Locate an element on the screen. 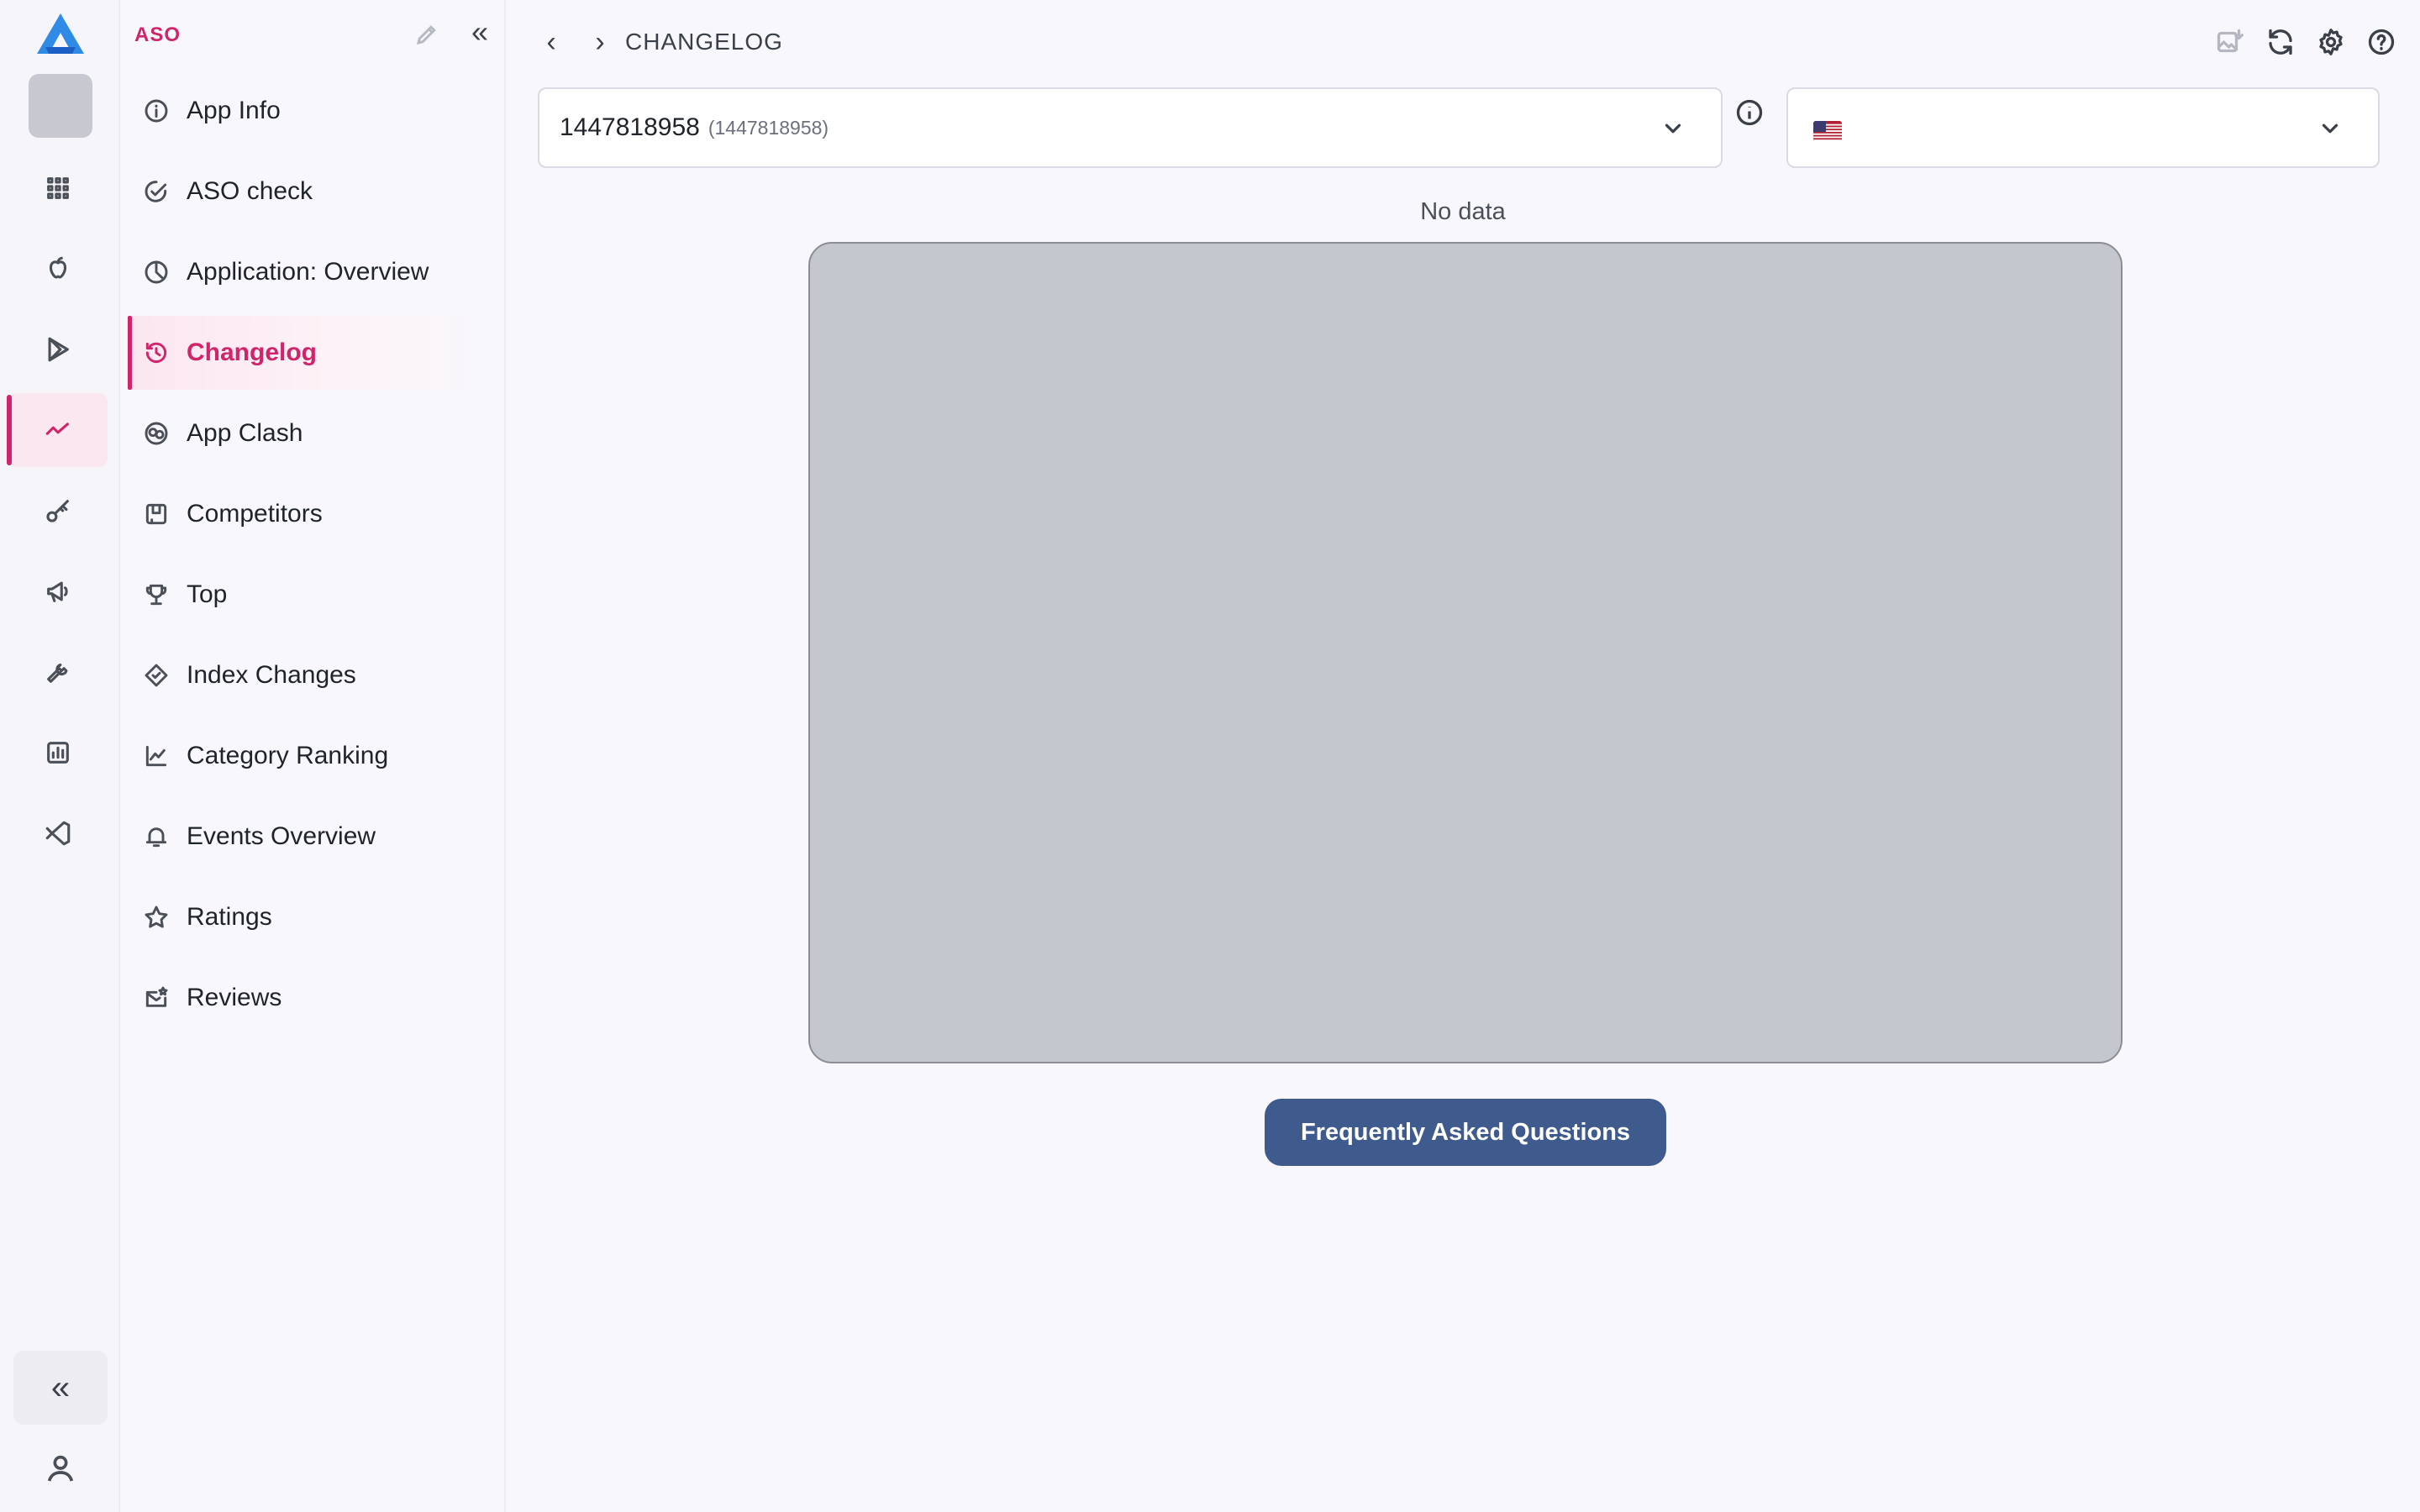 The image size is (2420, 1512). back-button: ‹ is located at coordinates (551, 42).